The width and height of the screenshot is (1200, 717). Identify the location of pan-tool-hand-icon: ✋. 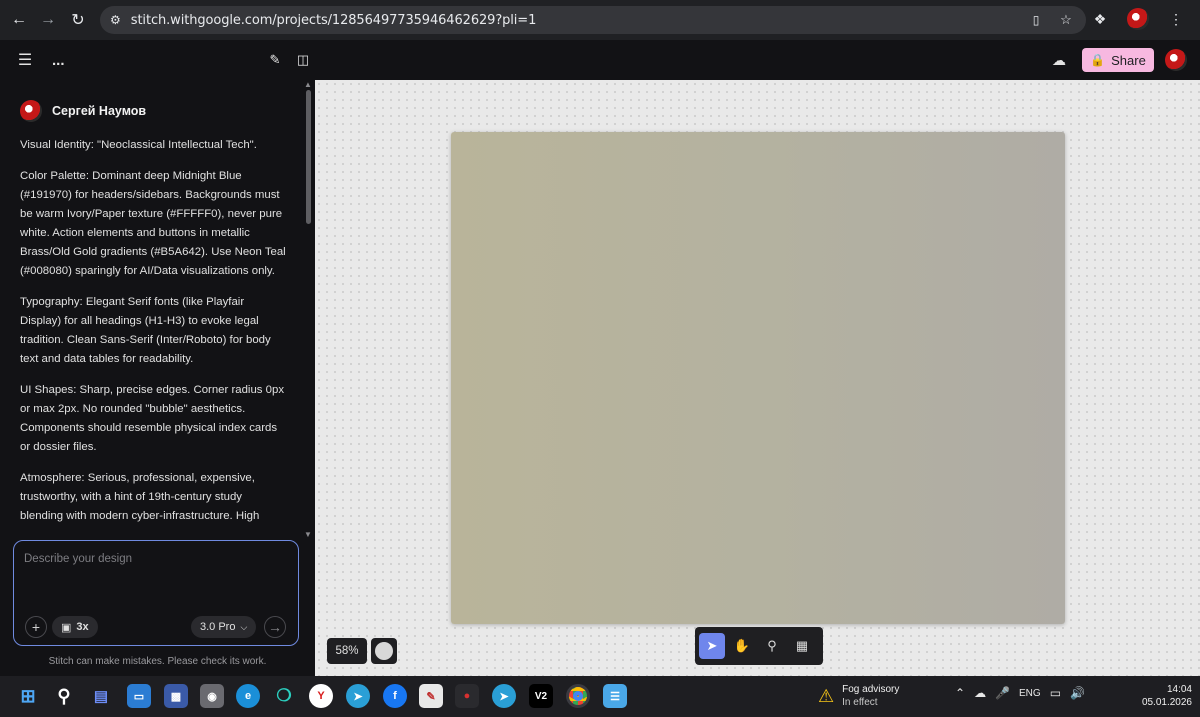
(742, 646).